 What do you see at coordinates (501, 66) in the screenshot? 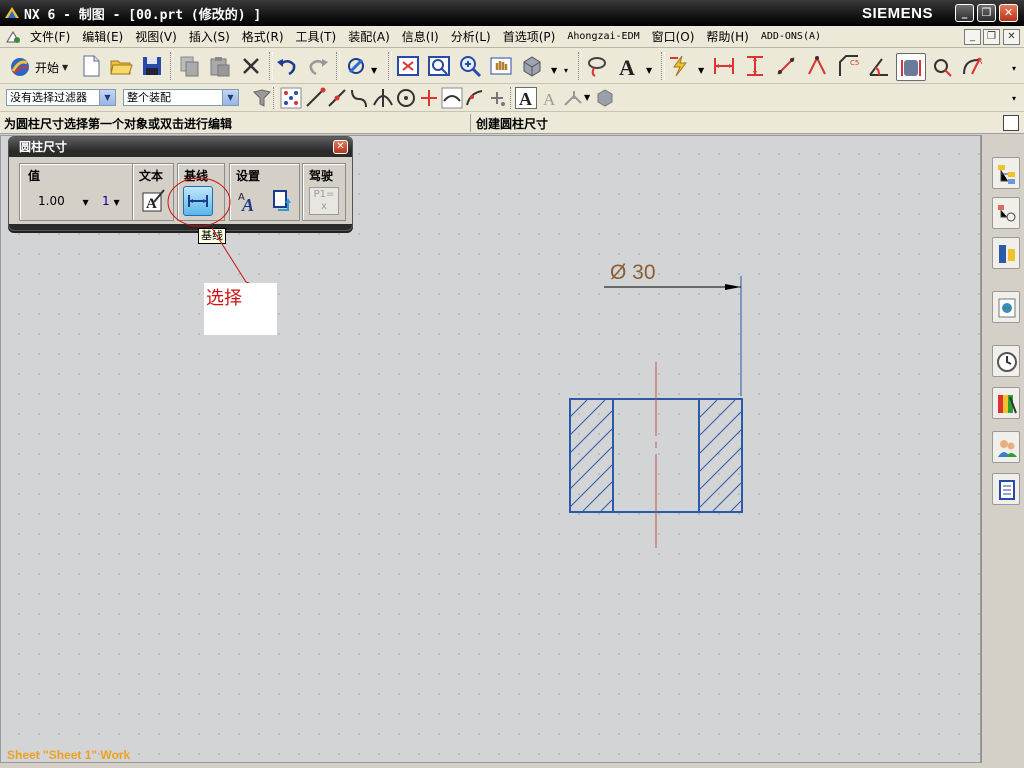
I see `pan-icon` at bounding box center [501, 66].